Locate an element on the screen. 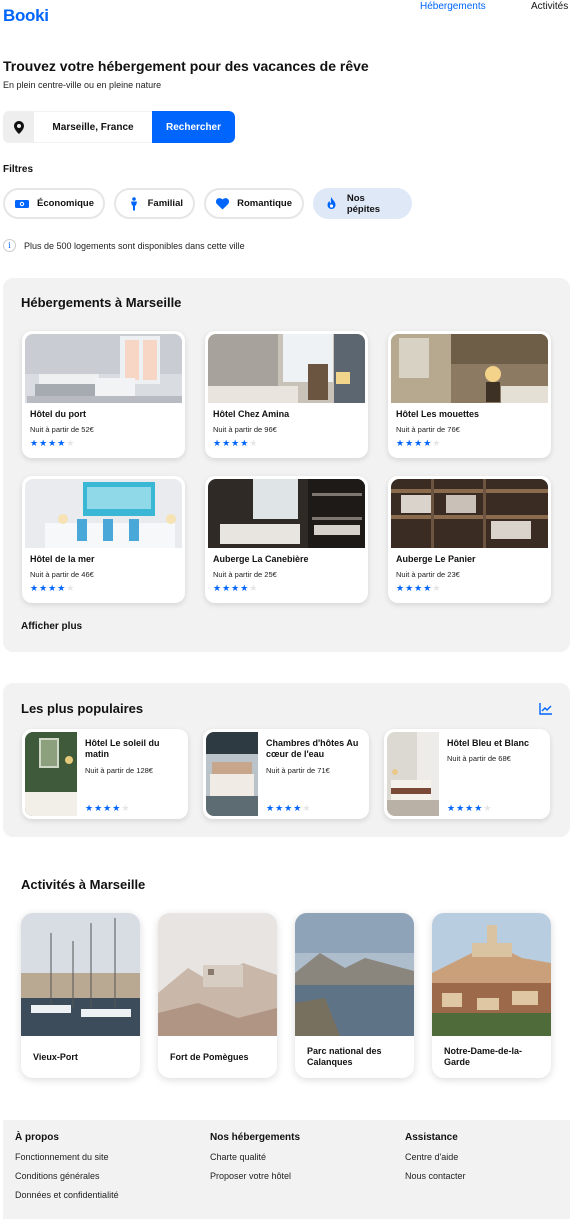 The image size is (571, 1219). activity-name: Vieux-Port is located at coordinates (55, 1057).